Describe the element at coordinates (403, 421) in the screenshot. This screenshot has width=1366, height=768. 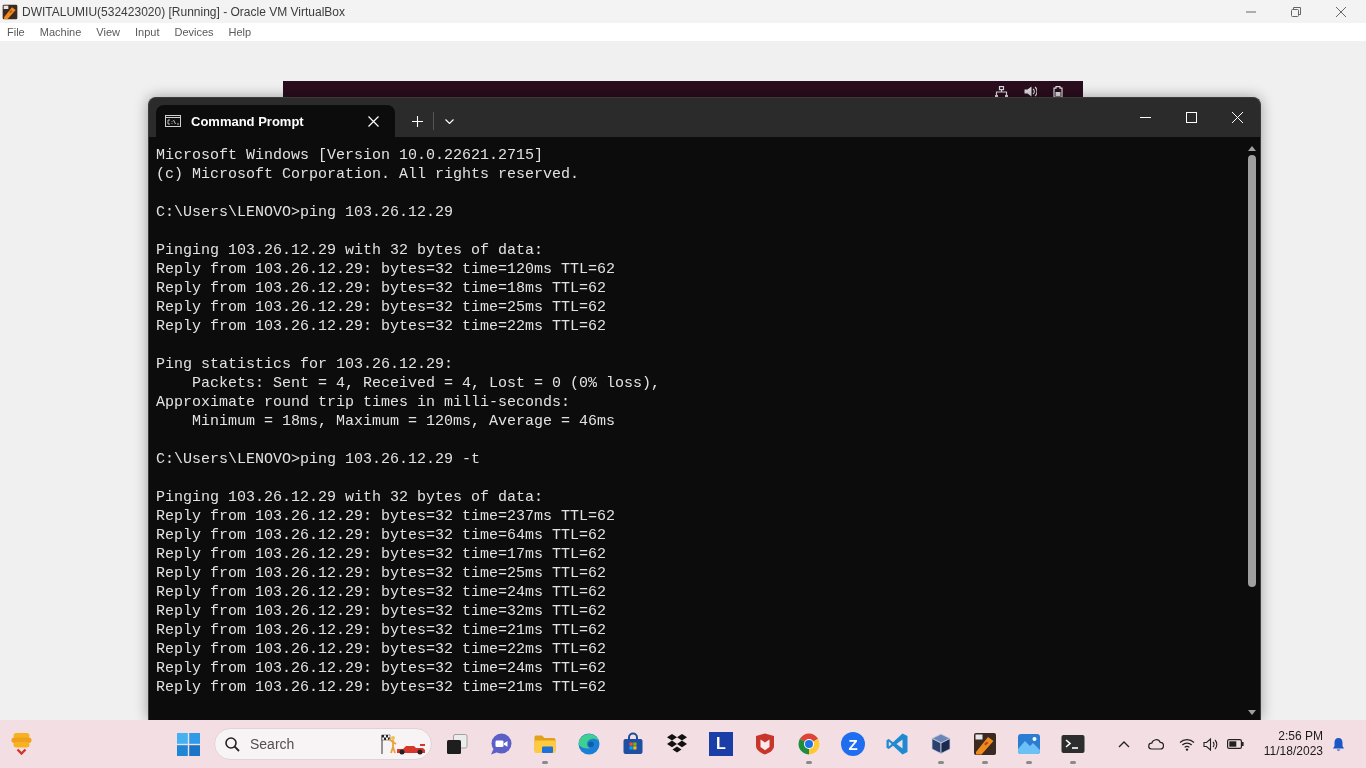
I see `terminal-line: Minimum = 18ms, Maximum = 120ms, Average = 46ms` at that location.